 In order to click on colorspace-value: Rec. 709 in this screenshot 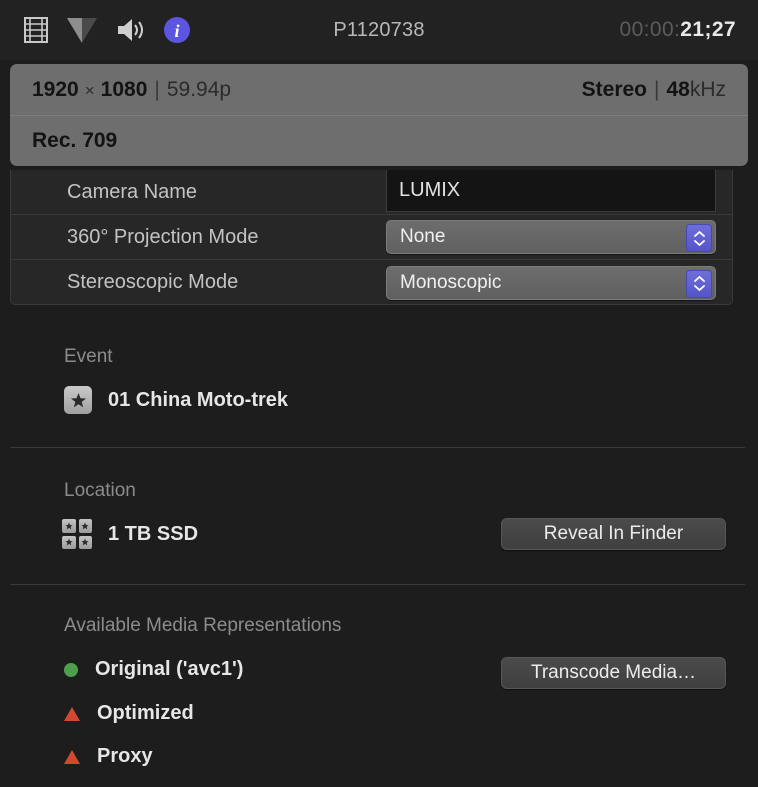, I will do `click(75, 140)`.